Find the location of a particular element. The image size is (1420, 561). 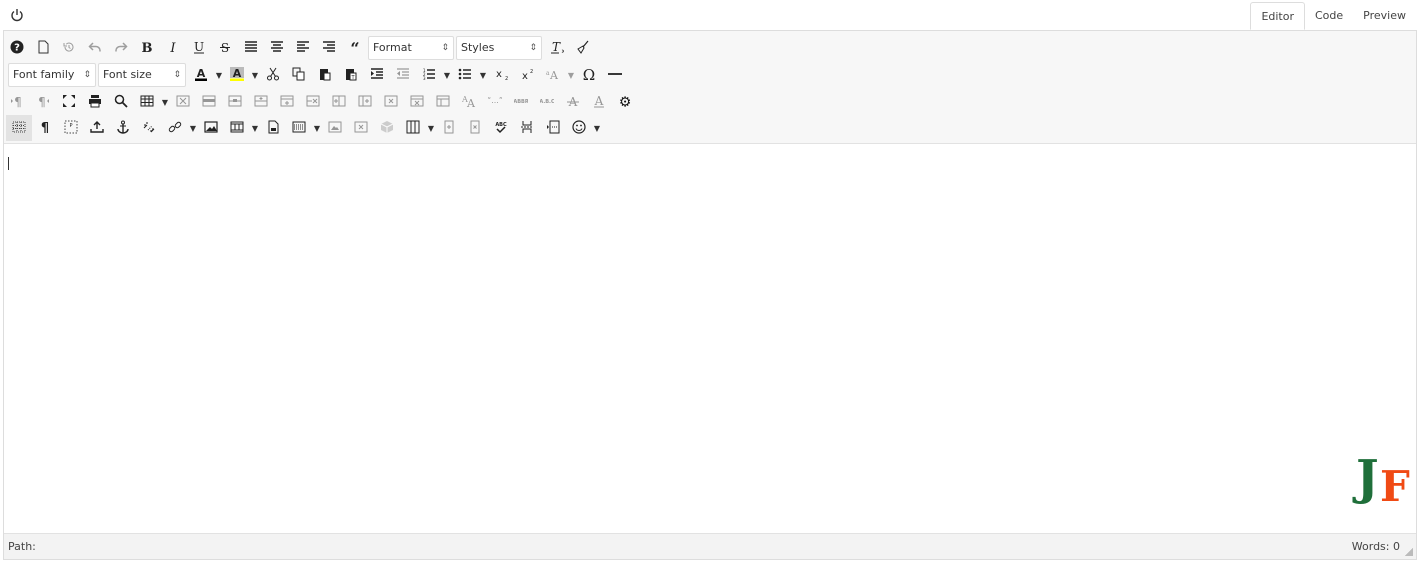

tab-editor: Editor is located at coordinates (1277, 16).